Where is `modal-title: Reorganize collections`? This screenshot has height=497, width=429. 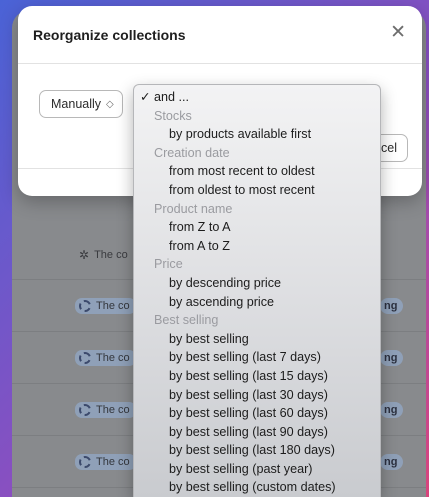 modal-title: Reorganize collections is located at coordinates (109, 35).